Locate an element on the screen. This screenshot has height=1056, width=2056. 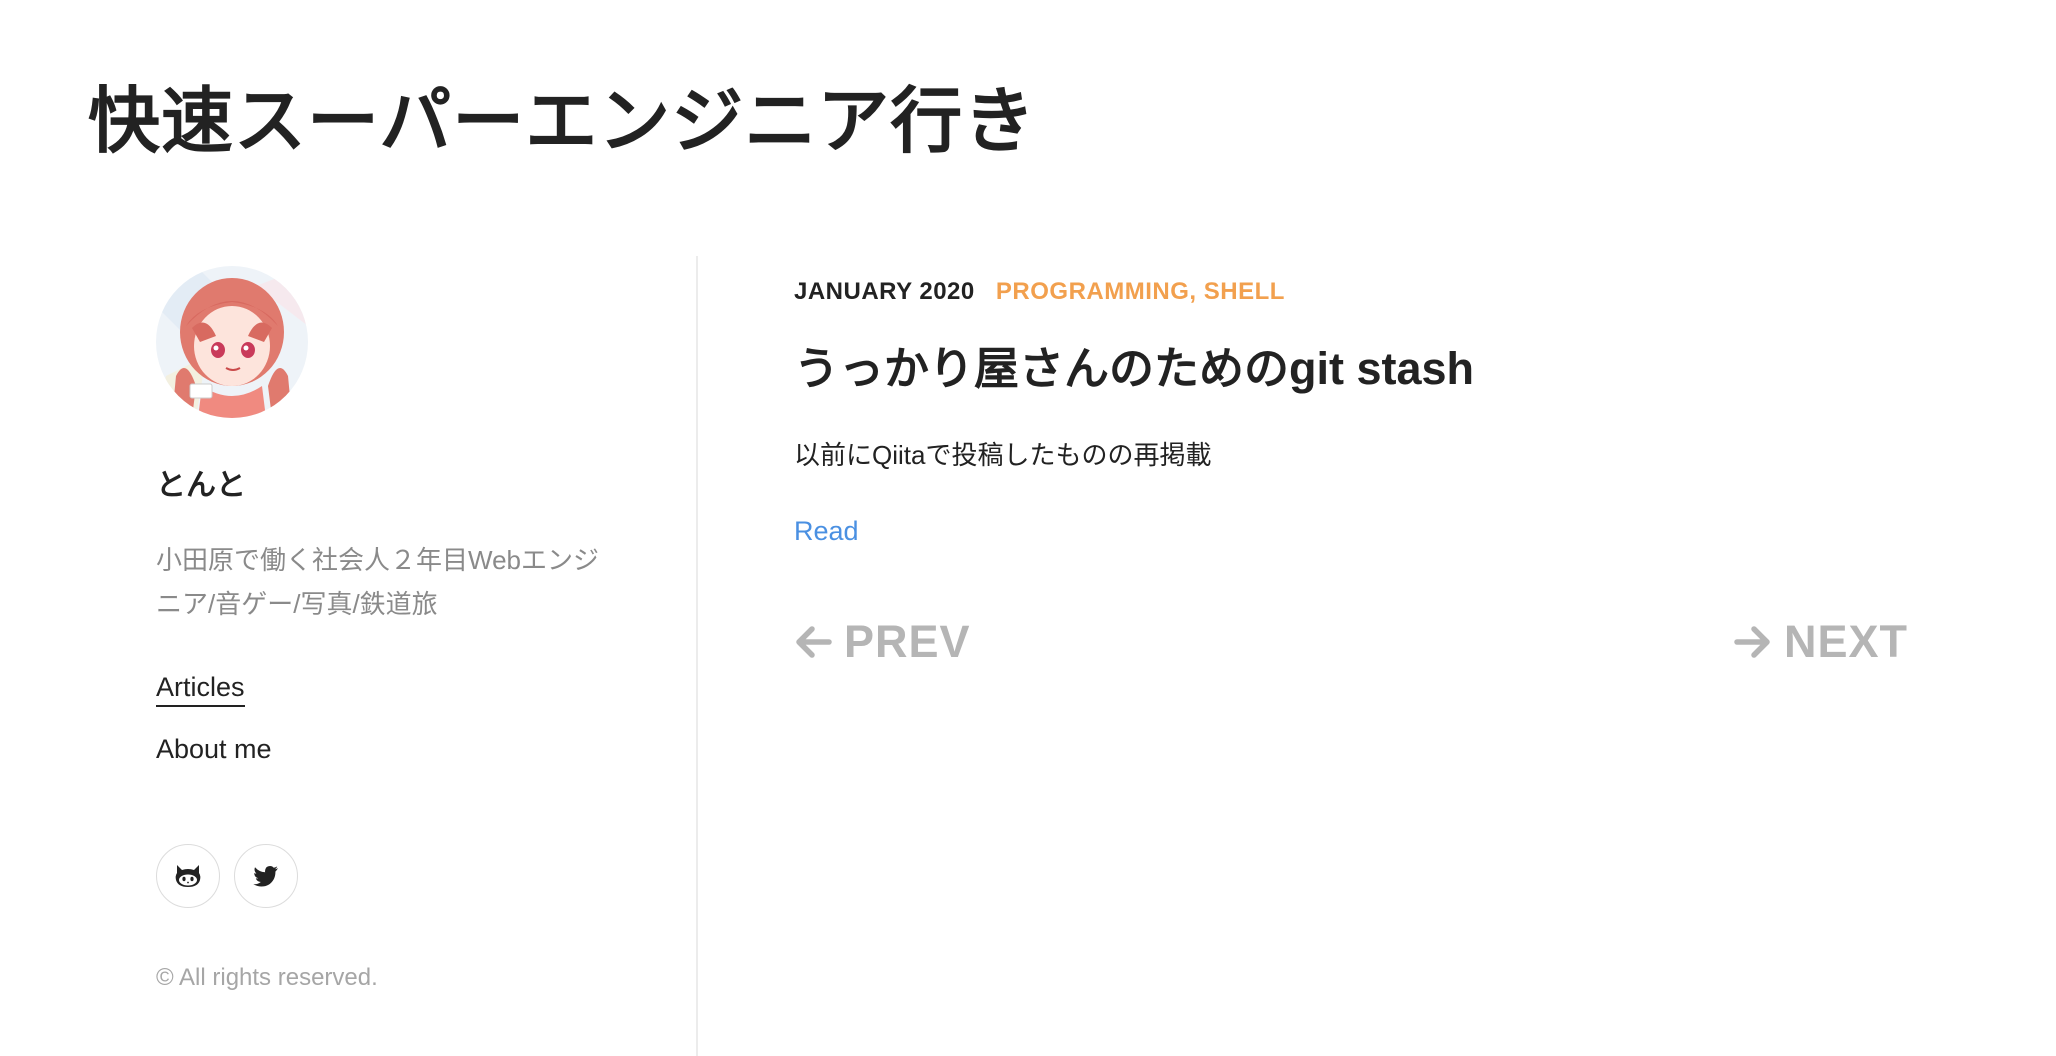
github-icon is located at coordinates (188, 876).